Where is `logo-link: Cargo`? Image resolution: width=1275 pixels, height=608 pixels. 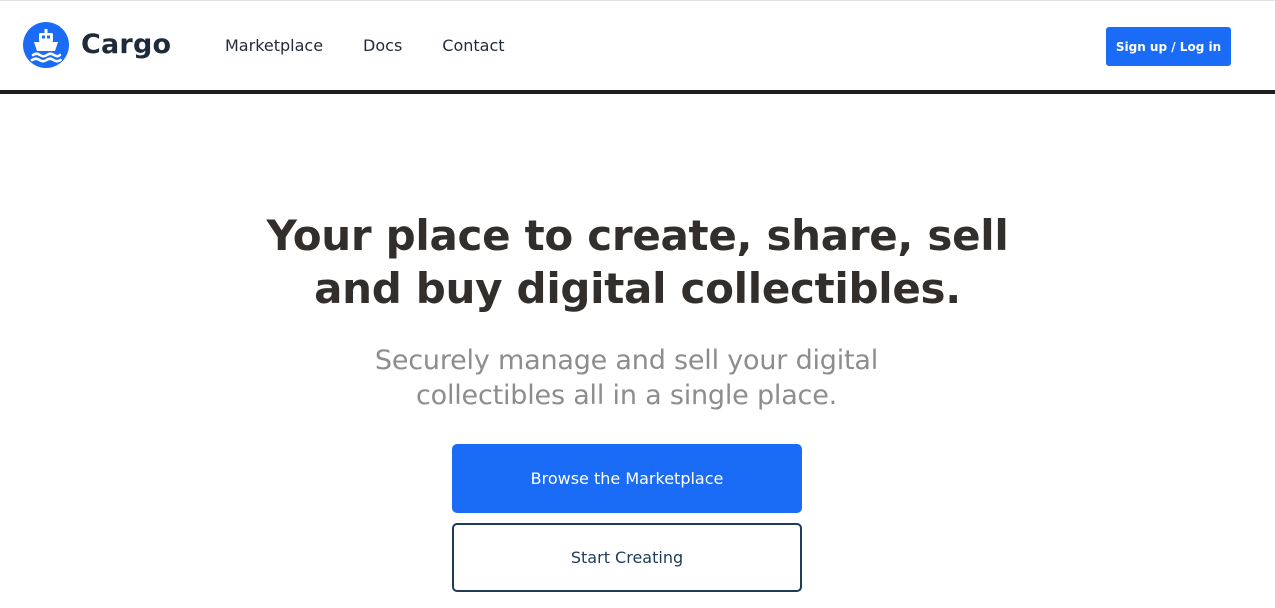
logo-link: Cargo is located at coordinates (96, 45).